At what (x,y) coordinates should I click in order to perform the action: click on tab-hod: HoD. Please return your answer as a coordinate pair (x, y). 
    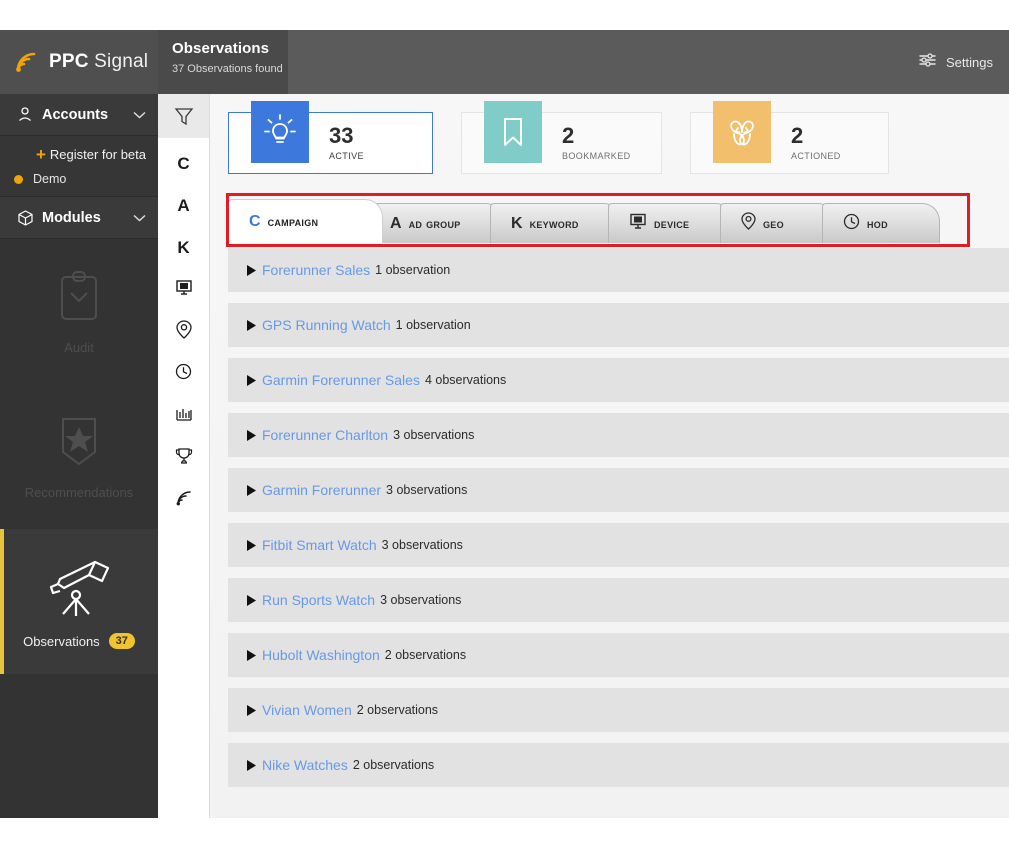
    Looking at the image, I should click on (881, 223).